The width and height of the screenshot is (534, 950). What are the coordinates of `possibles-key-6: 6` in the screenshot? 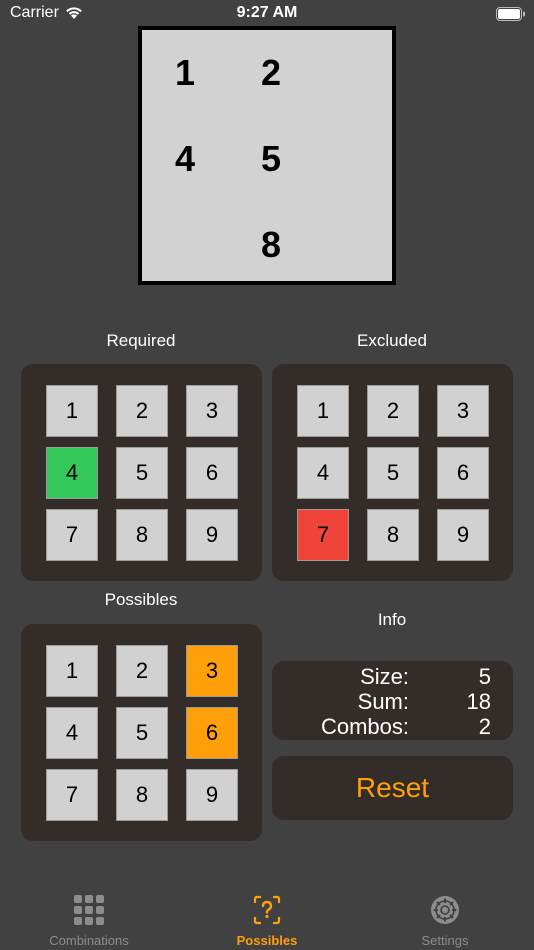 It's located at (212, 733).